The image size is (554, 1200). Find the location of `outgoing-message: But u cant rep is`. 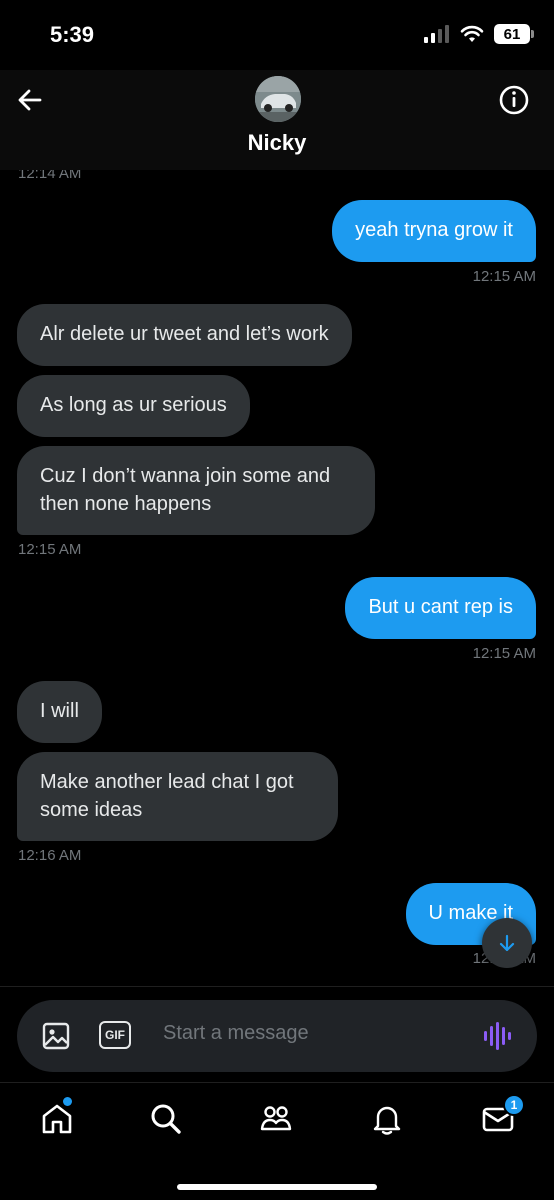

outgoing-message: But u cant rep is is located at coordinates (440, 608).